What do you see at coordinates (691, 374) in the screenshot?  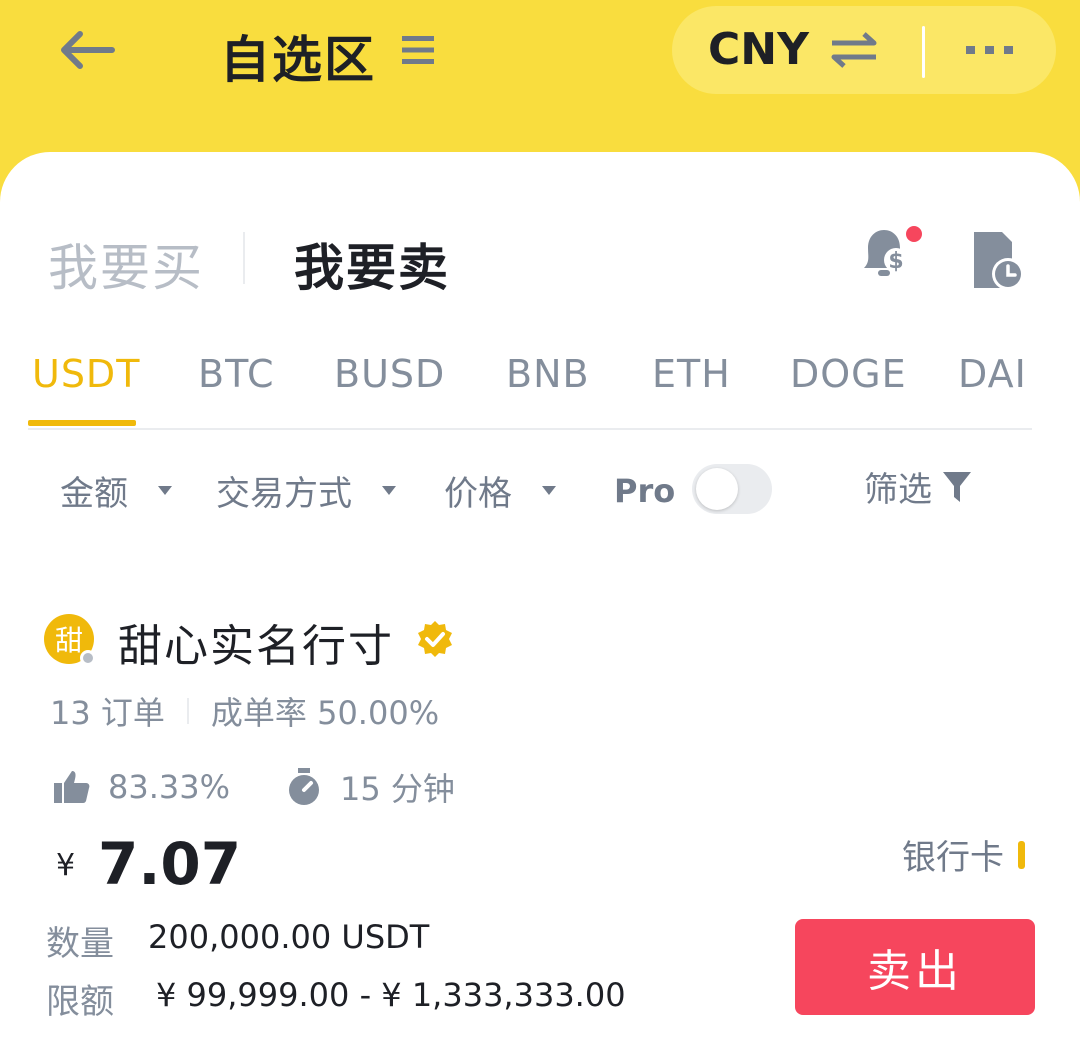 I see `coin-tab-eth: ETH` at bounding box center [691, 374].